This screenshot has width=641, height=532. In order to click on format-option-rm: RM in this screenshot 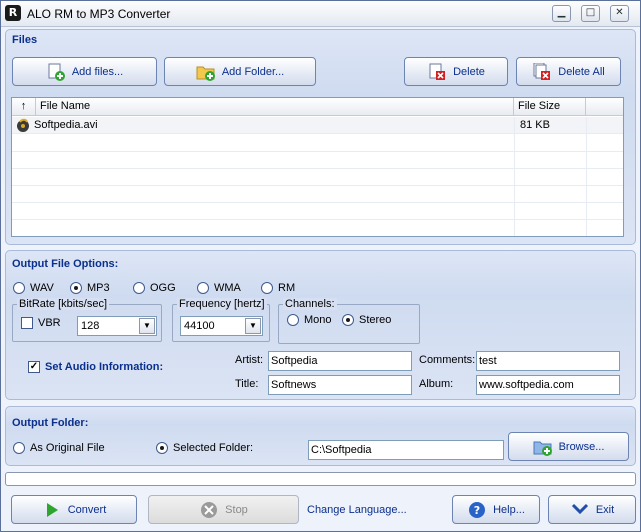, I will do `click(278, 288)`.